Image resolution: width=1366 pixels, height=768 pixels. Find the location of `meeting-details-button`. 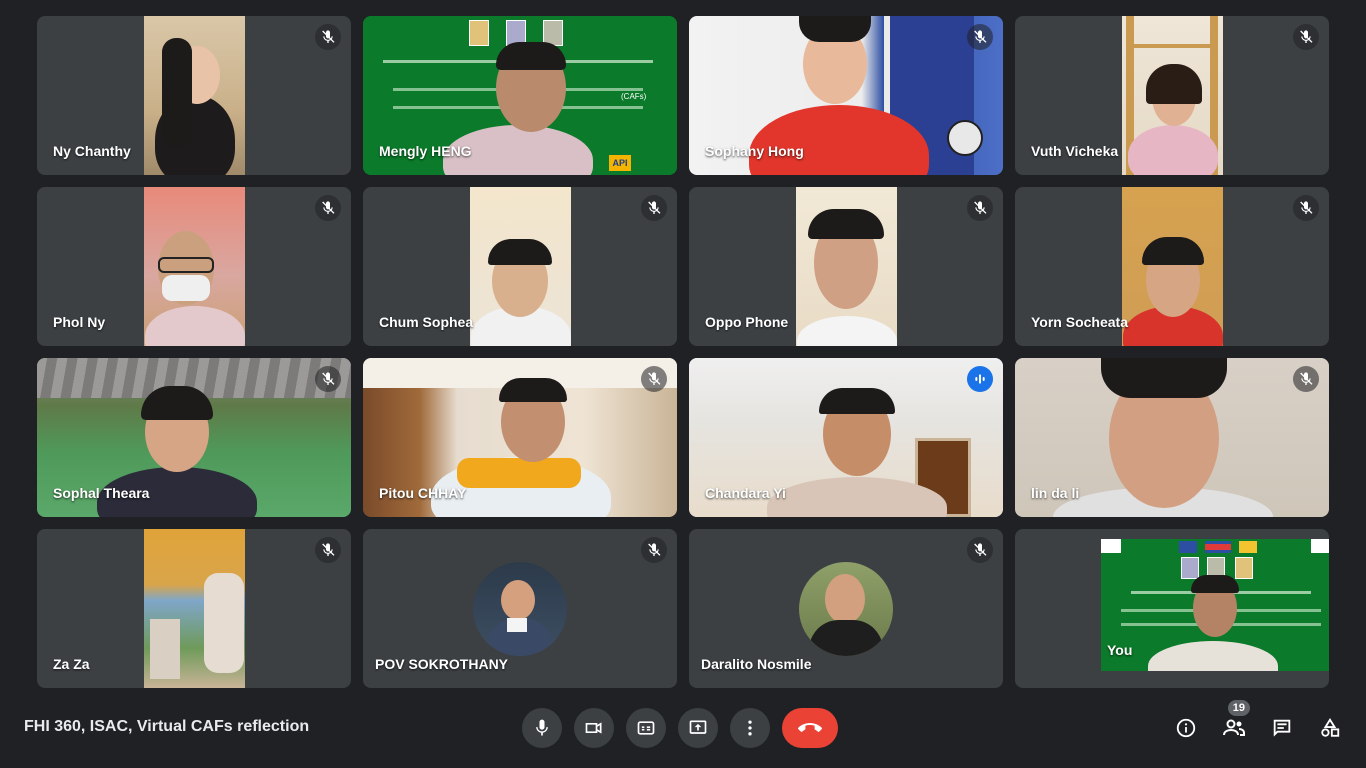

meeting-details-button is located at coordinates (1186, 728).